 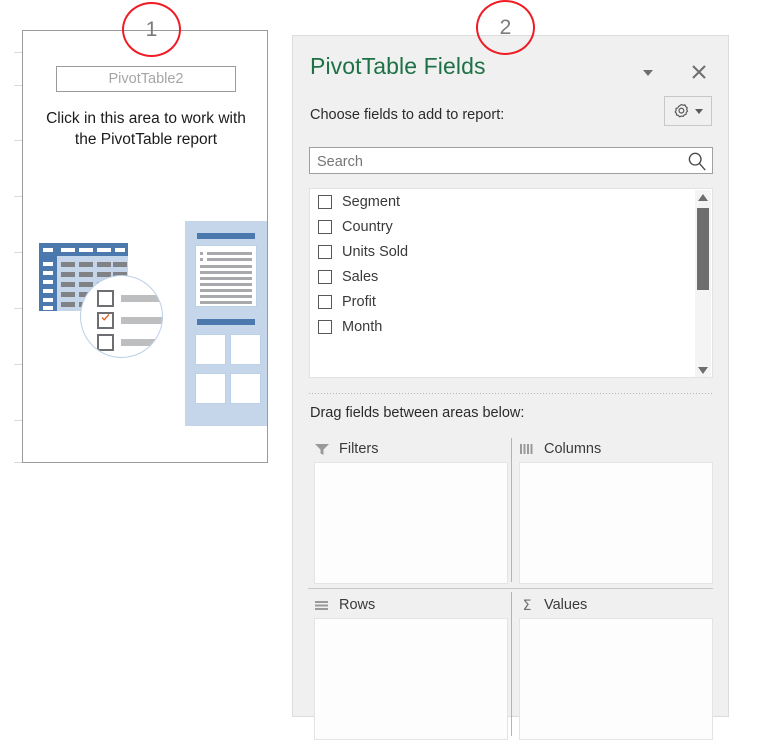 What do you see at coordinates (573, 449) in the screenshot?
I see `drop-zone-label: Columns` at bounding box center [573, 449].